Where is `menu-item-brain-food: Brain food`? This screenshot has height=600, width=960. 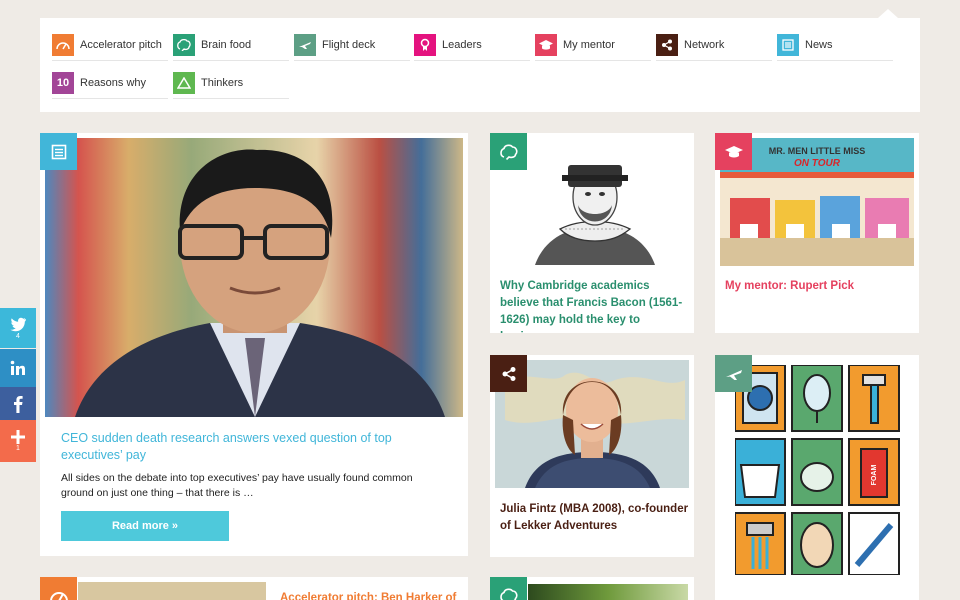 menu-item-brain-food: Brain food is located at coordinates (231, 45).